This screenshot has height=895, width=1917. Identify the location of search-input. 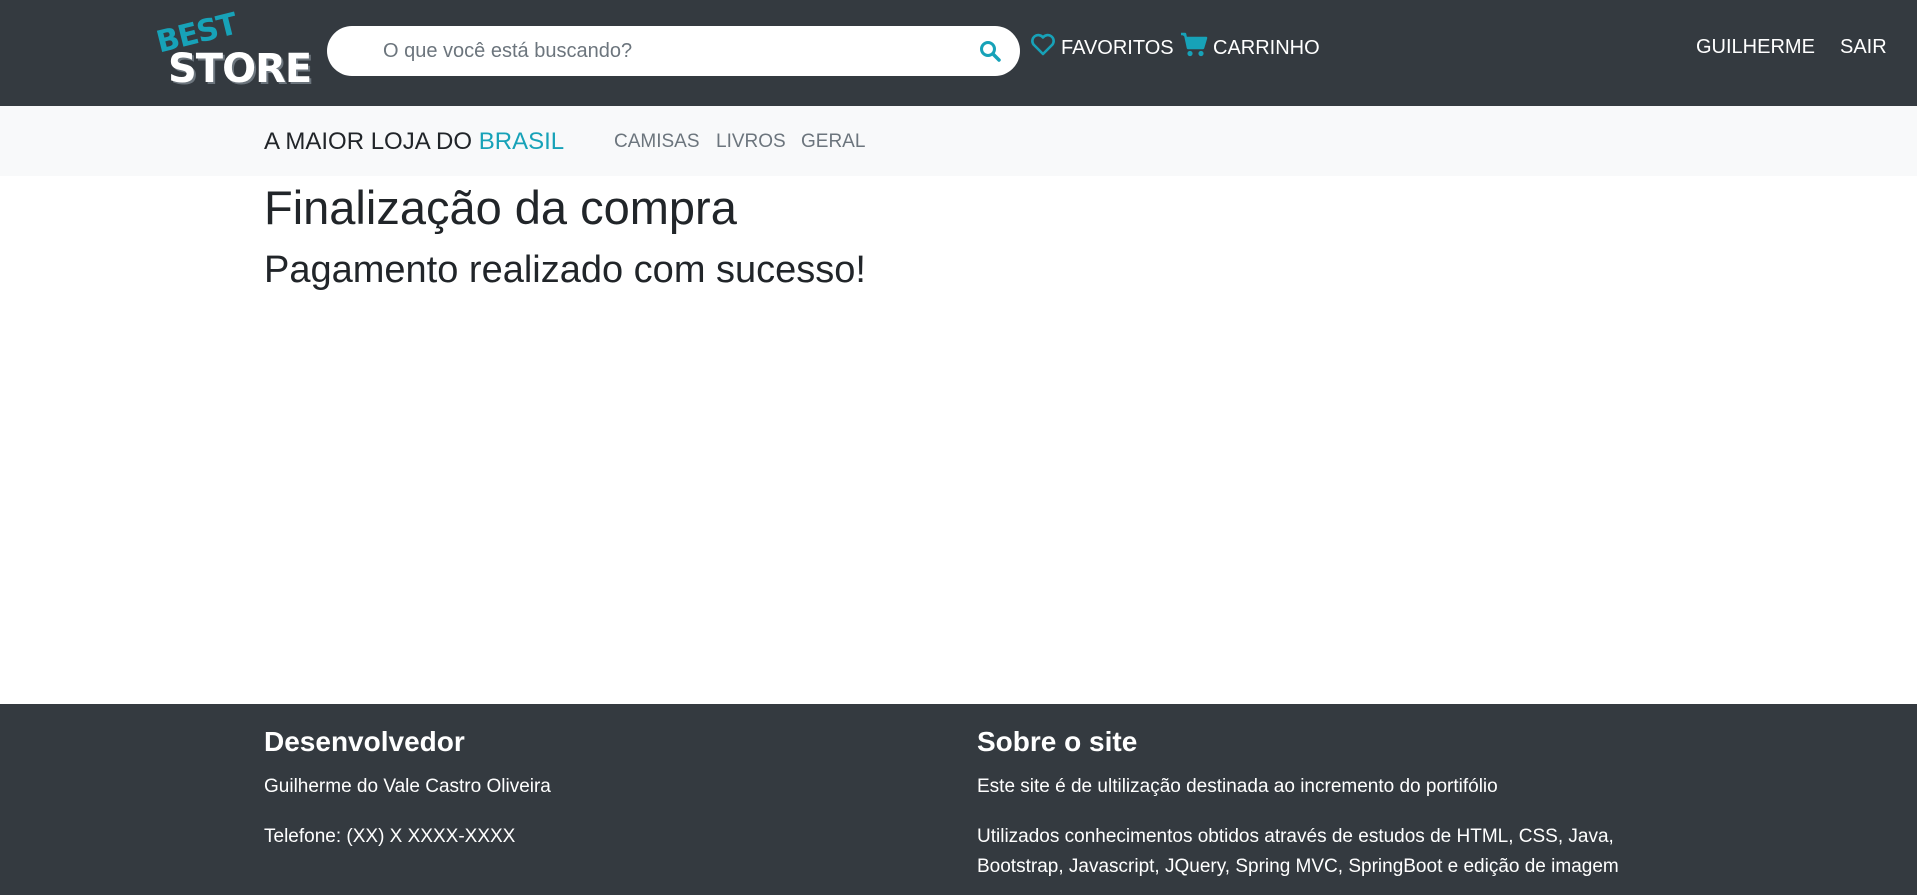
(663, 51).